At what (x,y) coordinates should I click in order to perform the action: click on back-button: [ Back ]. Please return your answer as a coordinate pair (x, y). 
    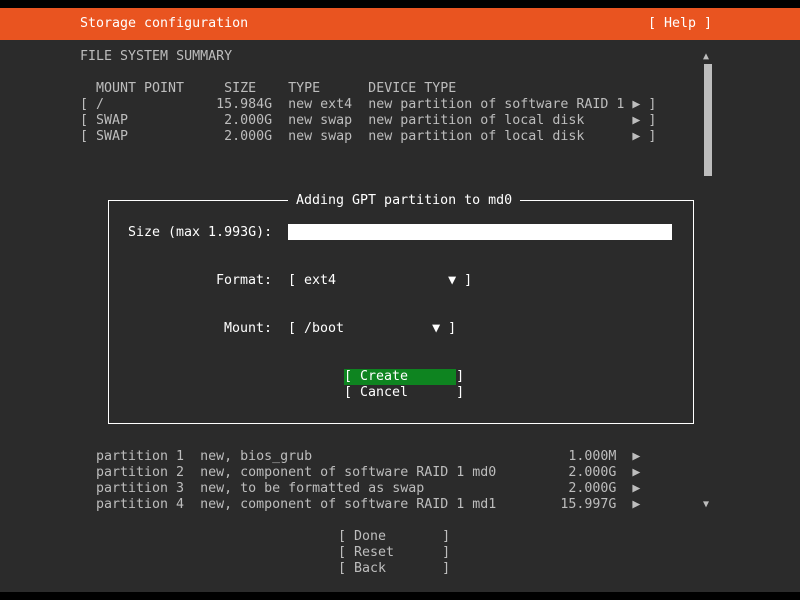
    Looking at the image, I should click on (394, 569).